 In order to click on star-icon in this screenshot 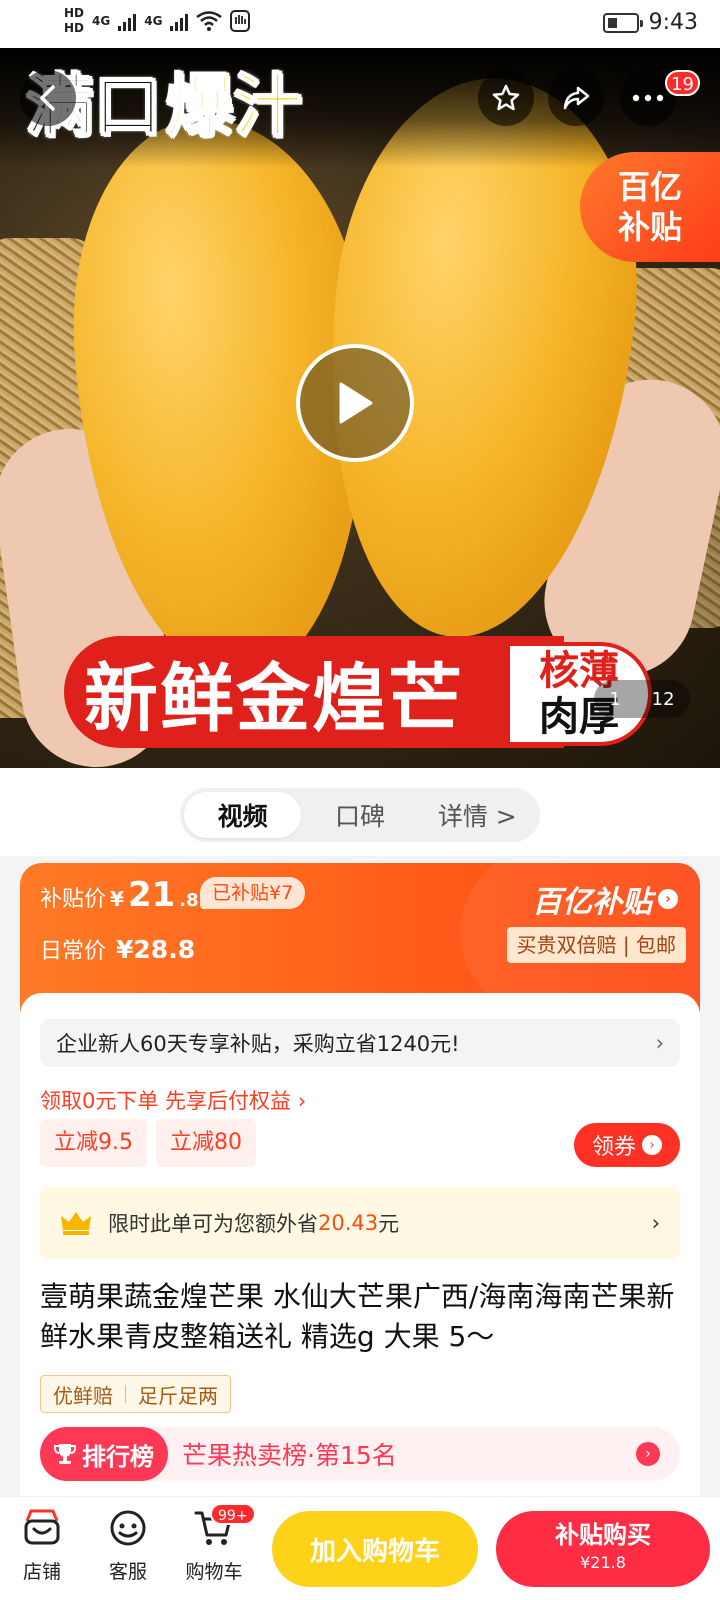, I will do `click(506, 97)`.